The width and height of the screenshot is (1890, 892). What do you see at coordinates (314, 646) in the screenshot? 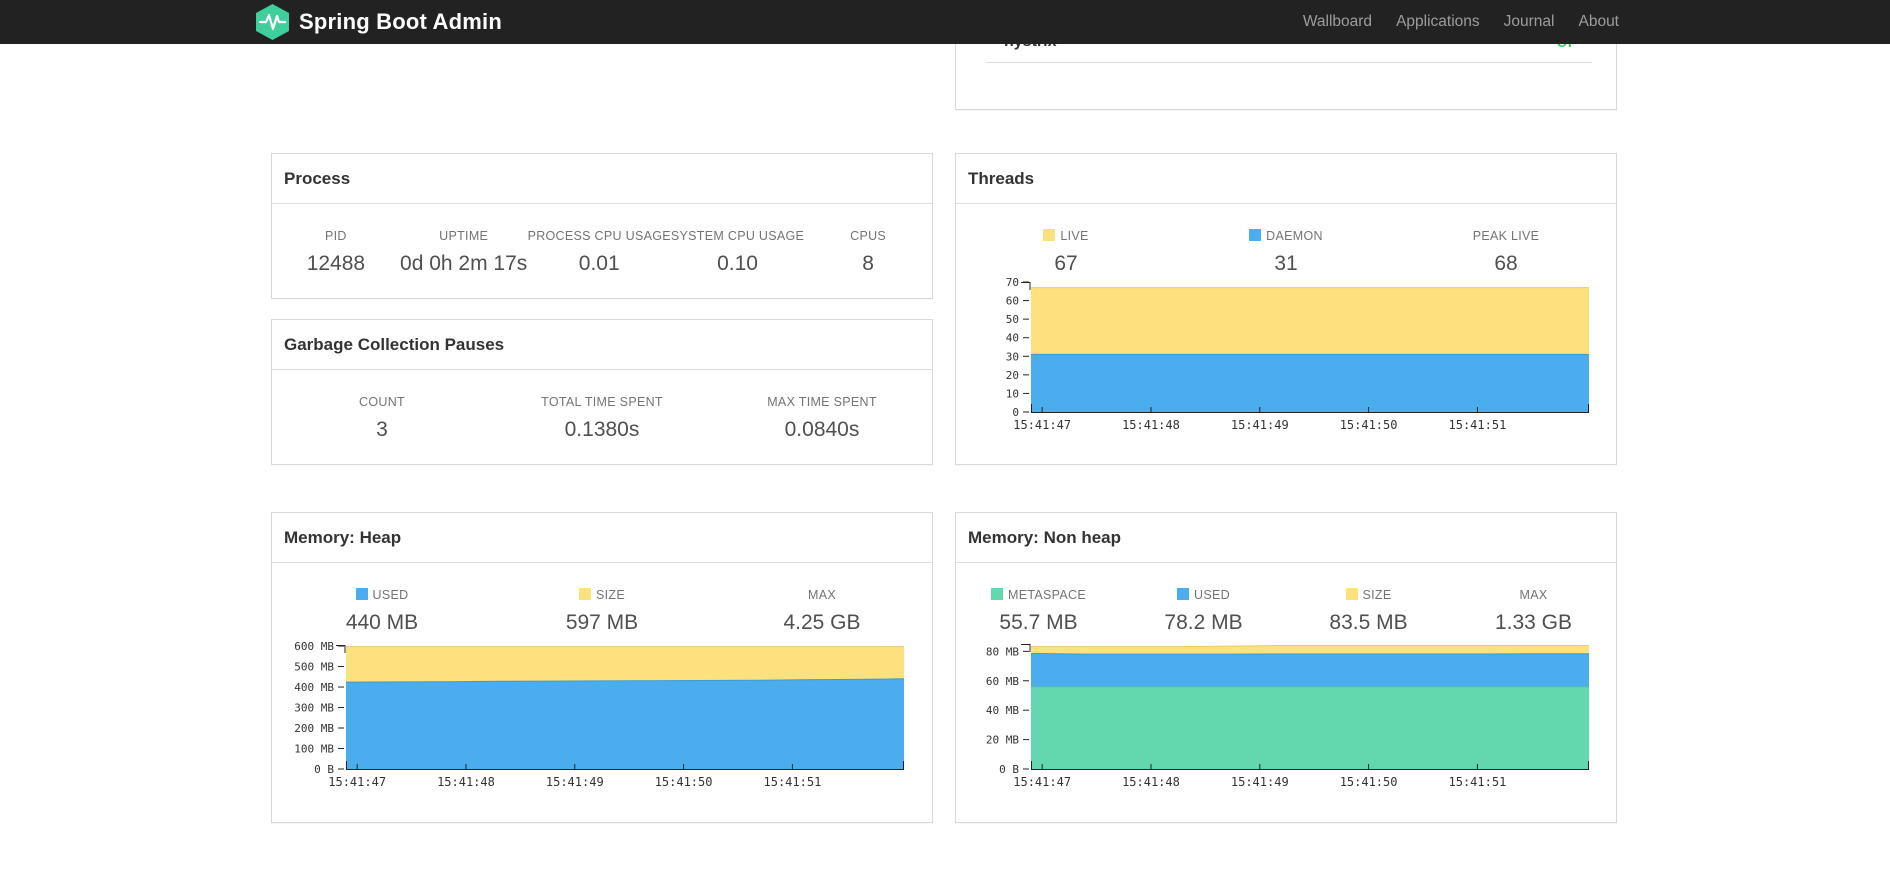
I see `svg-text: 600 MB` at bounding box center [314, 646].